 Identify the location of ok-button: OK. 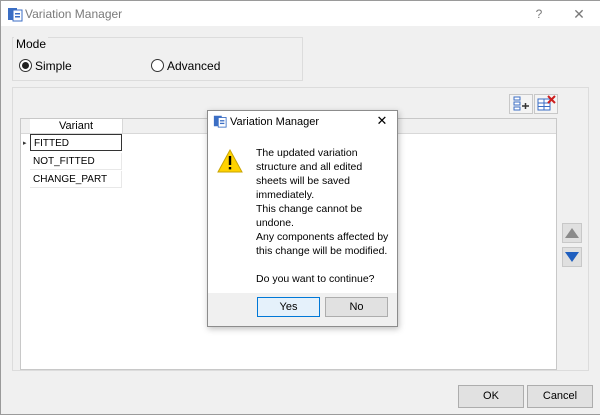
(491, 396).